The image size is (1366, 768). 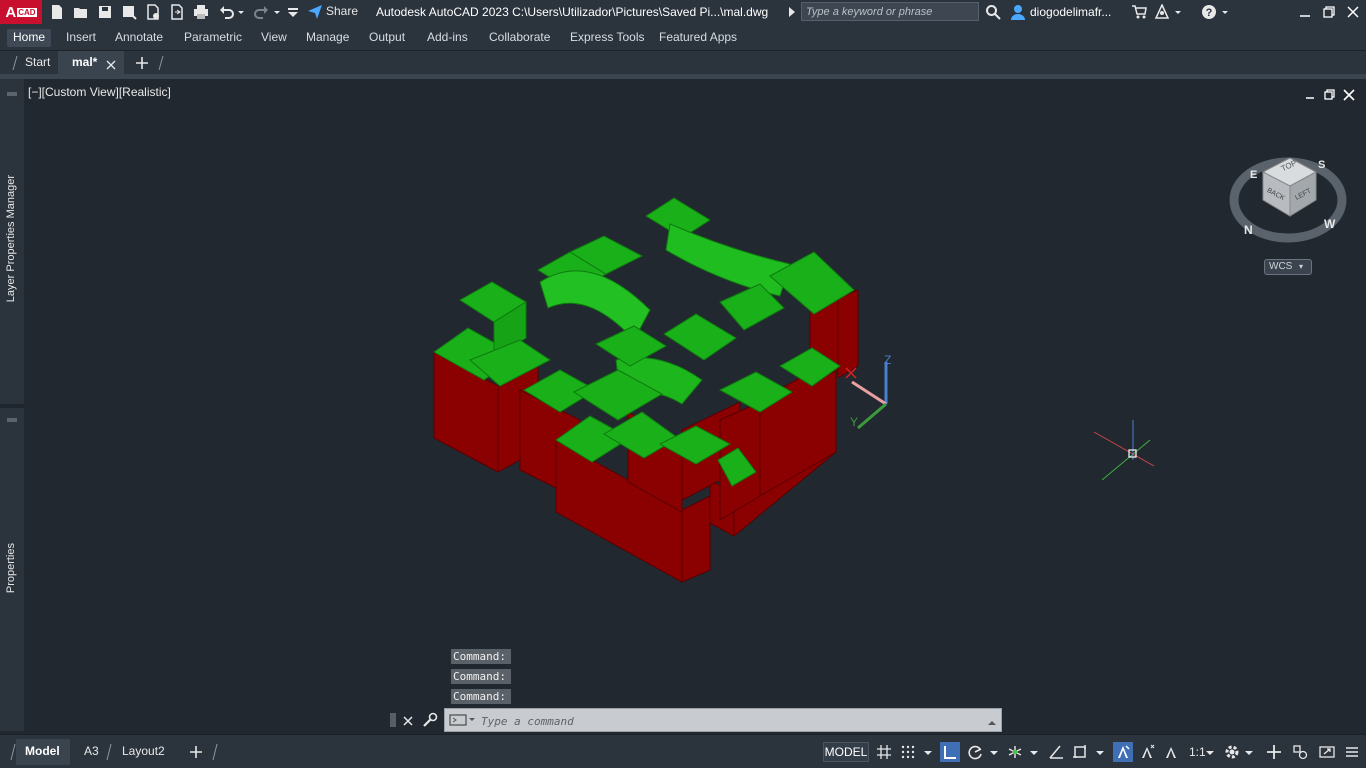 I want to click on close-command-line-icon, so click(x=408, y=720).